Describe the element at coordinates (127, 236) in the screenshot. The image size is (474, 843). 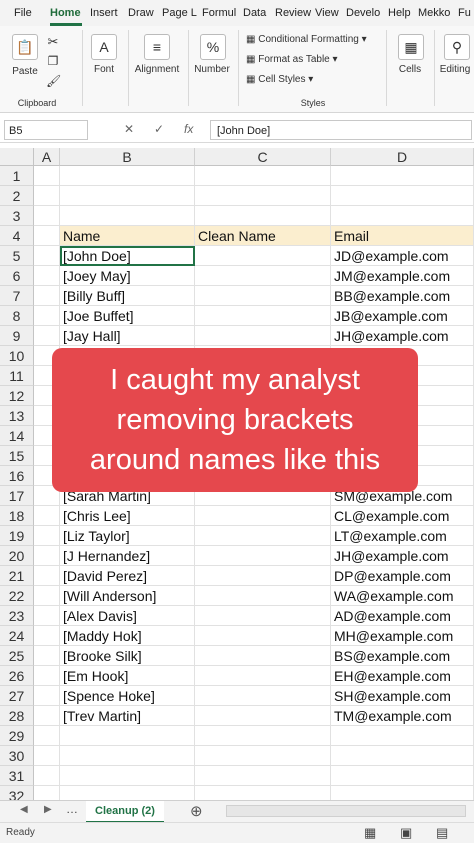
I see `cell-b: Name` at that location.